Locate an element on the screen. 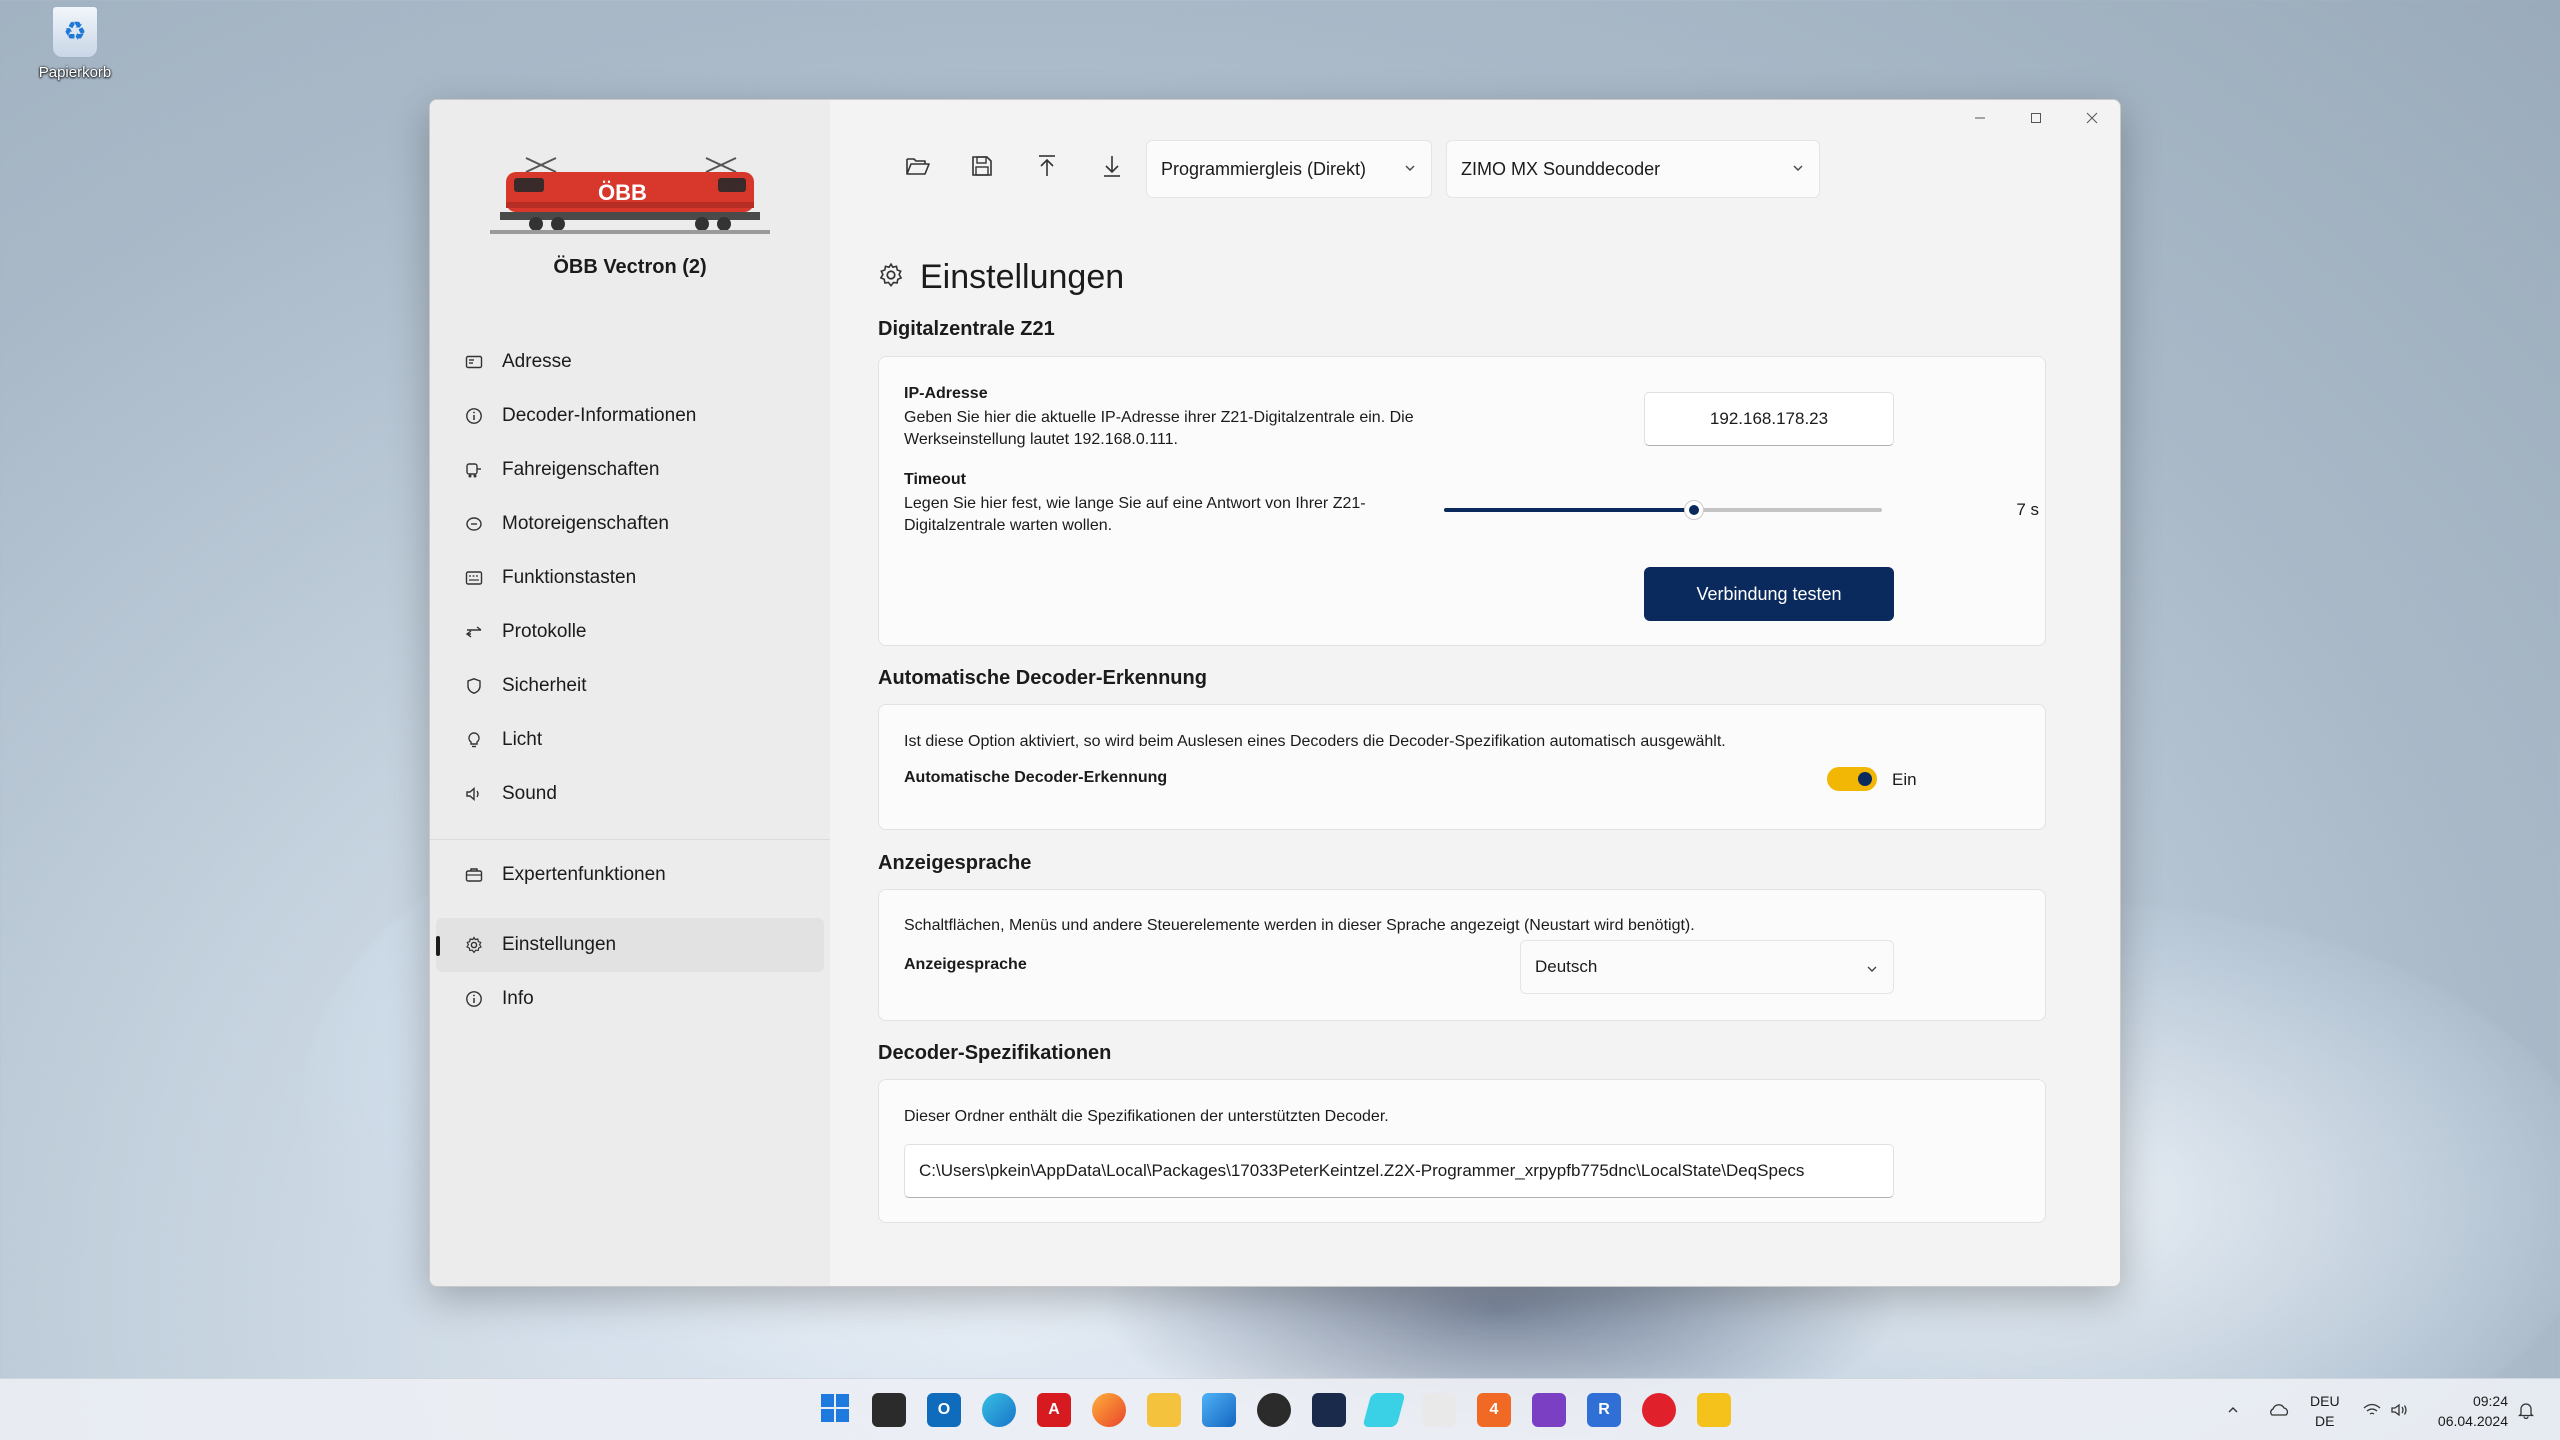 The height and width of the screenshot is (1440, 2560). shield-icon is located at coordinates (474, 686).